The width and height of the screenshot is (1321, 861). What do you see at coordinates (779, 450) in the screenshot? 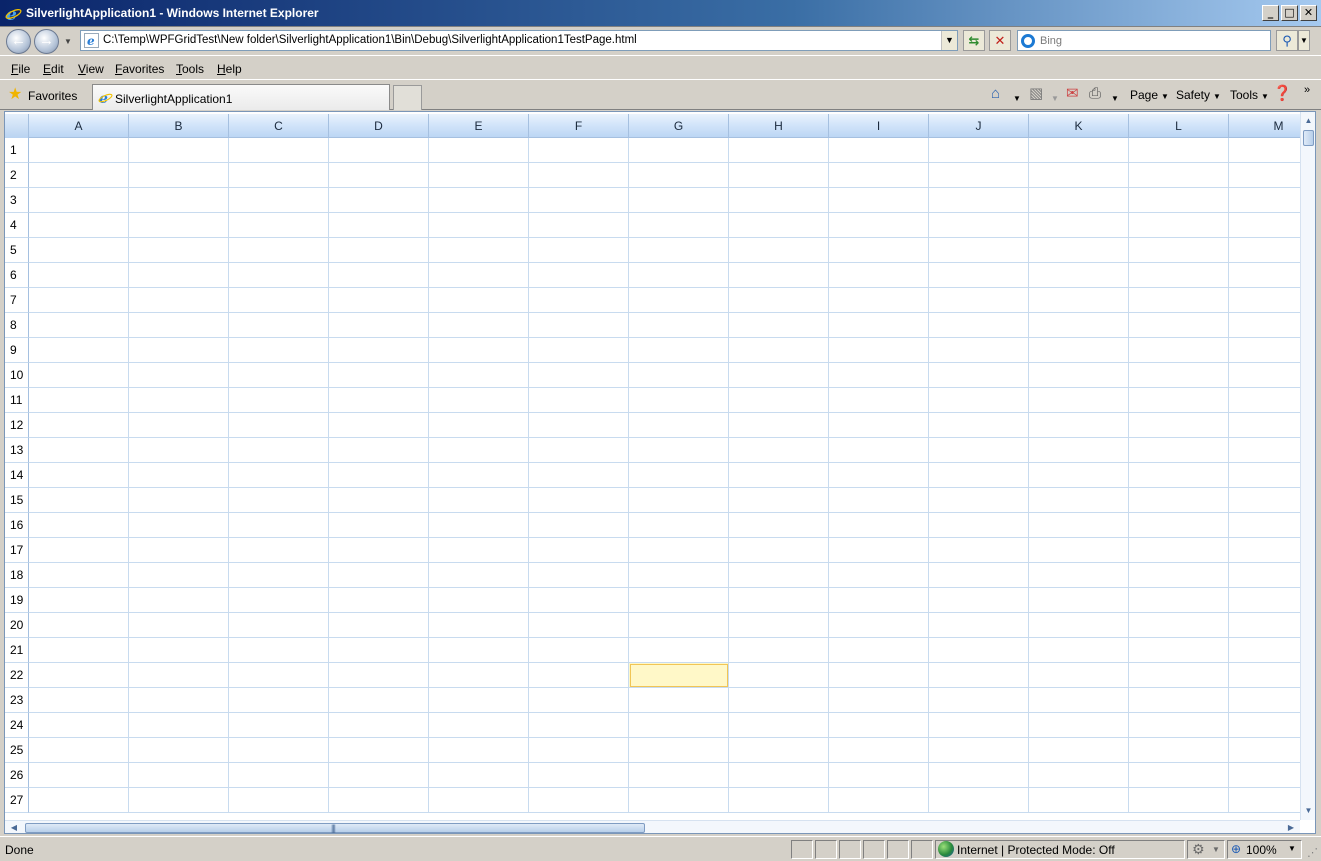
I see `cell-h13` at bounding box center [779, 450].